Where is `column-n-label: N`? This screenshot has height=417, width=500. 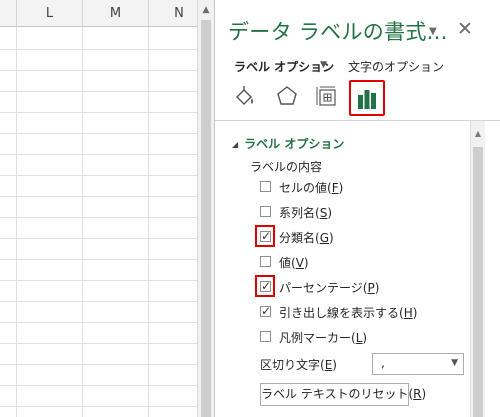 column-n-label: N is located at coordinates (179, 13).